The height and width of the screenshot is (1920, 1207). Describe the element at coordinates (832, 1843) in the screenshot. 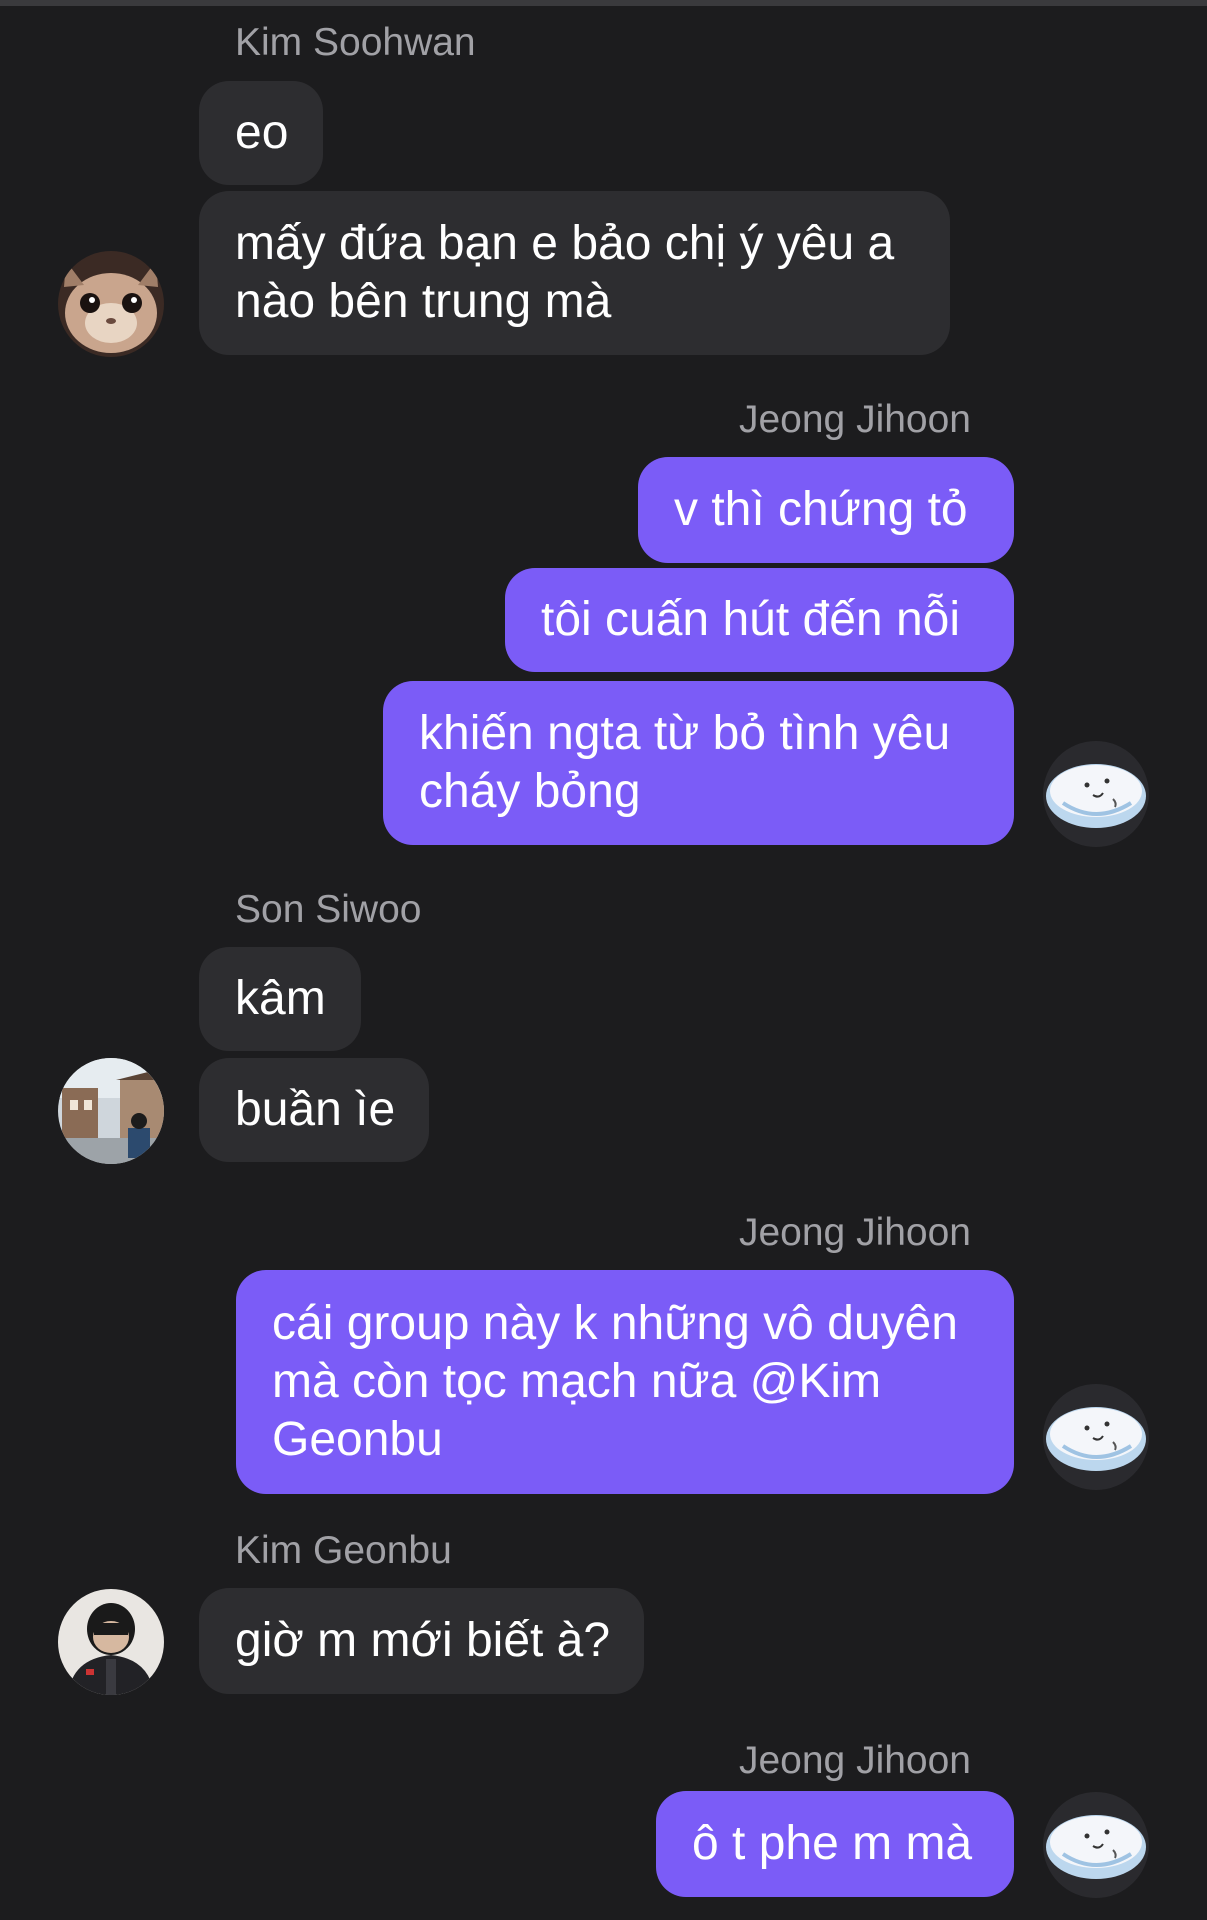

I see `message-text: ô t phe m mà` at that location.